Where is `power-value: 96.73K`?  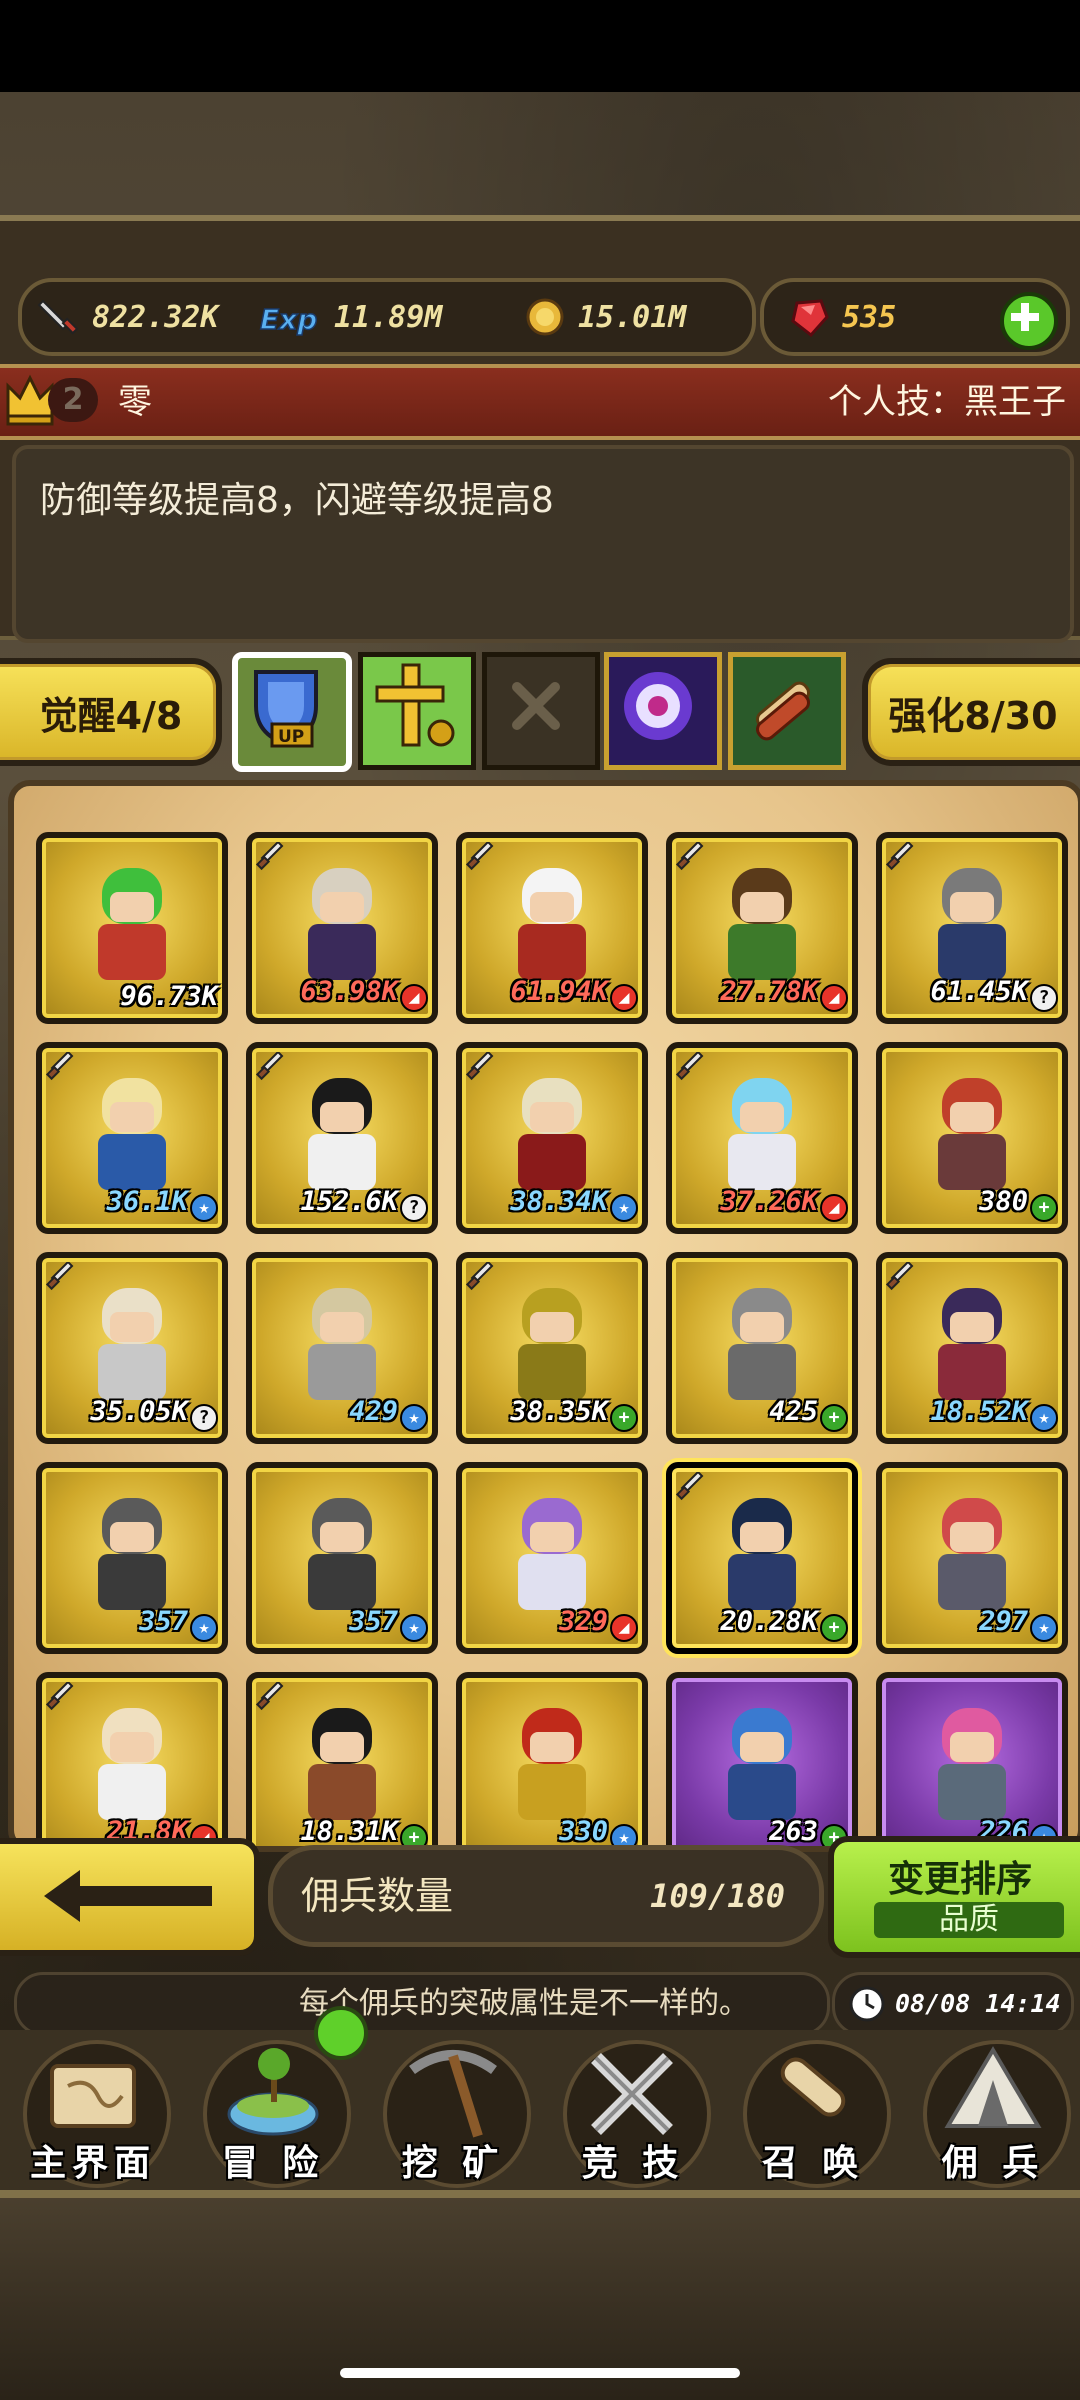
power-value: 96.73K is located at coordinates (169, 996).